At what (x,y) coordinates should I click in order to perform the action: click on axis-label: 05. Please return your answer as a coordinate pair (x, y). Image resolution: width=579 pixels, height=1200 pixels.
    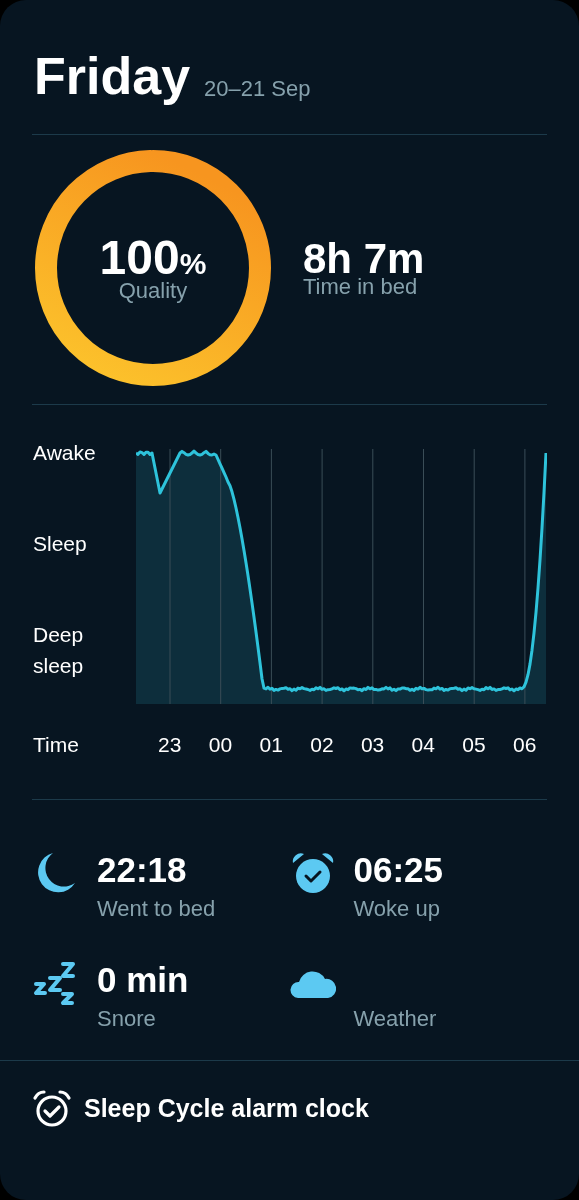
    Looking at the image, I should click on (474, 744).